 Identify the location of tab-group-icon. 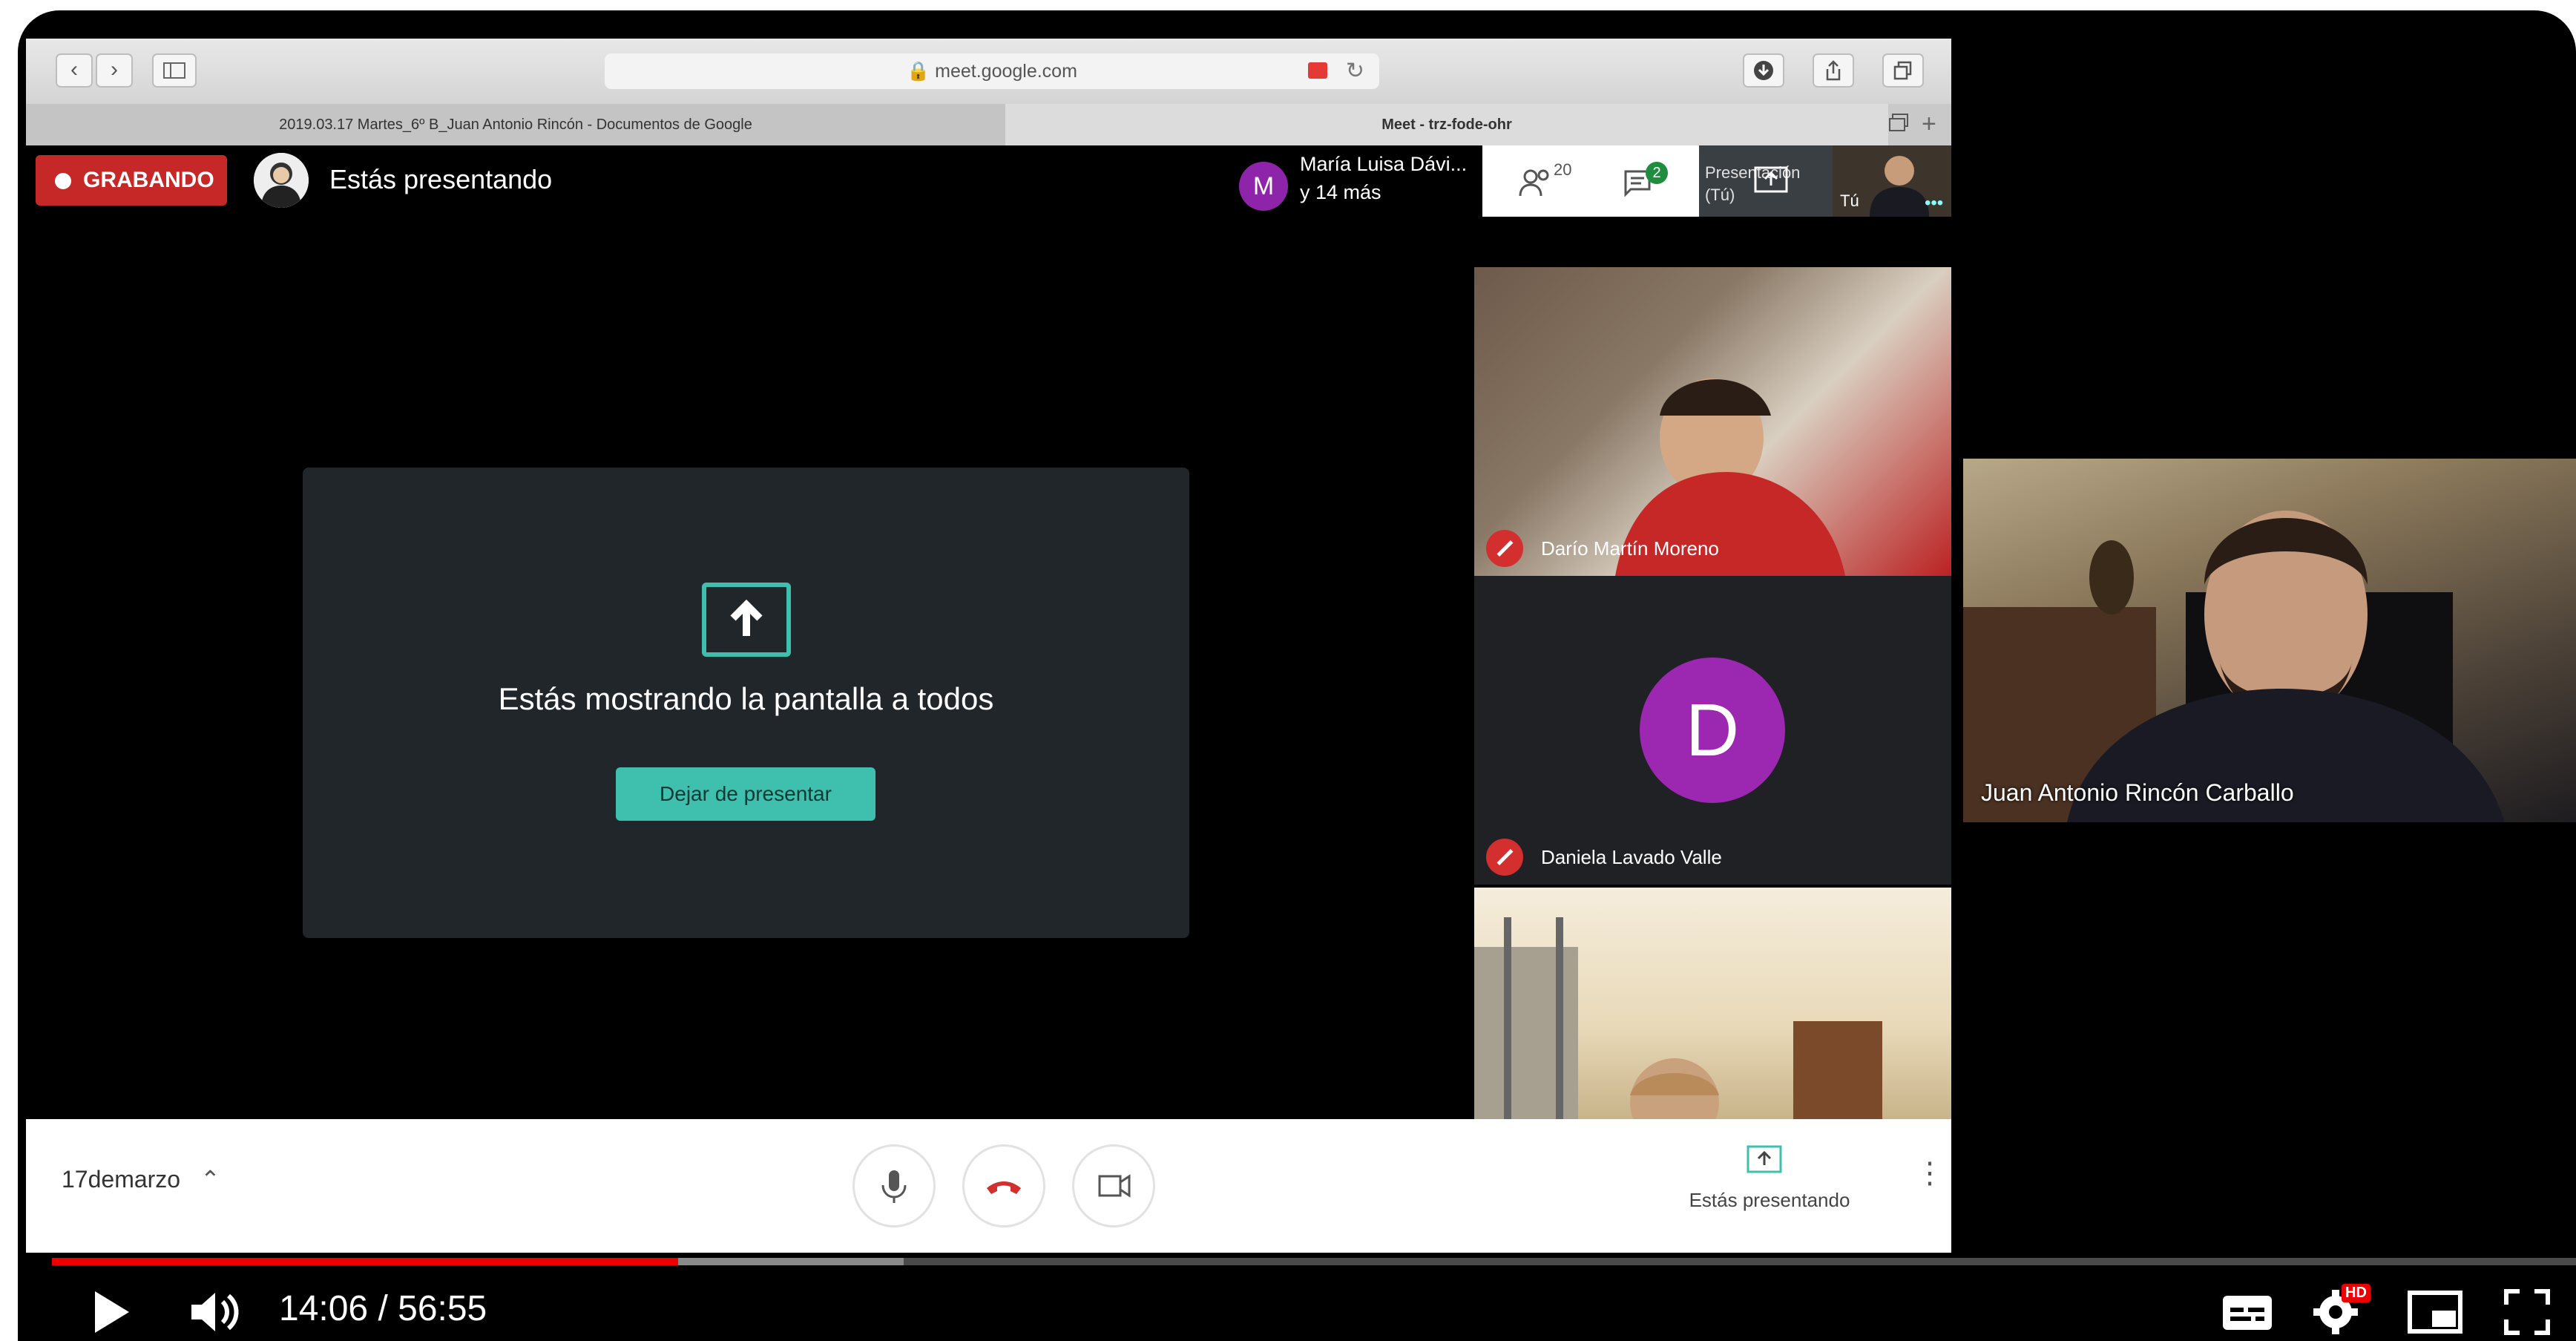
(1899, 122).